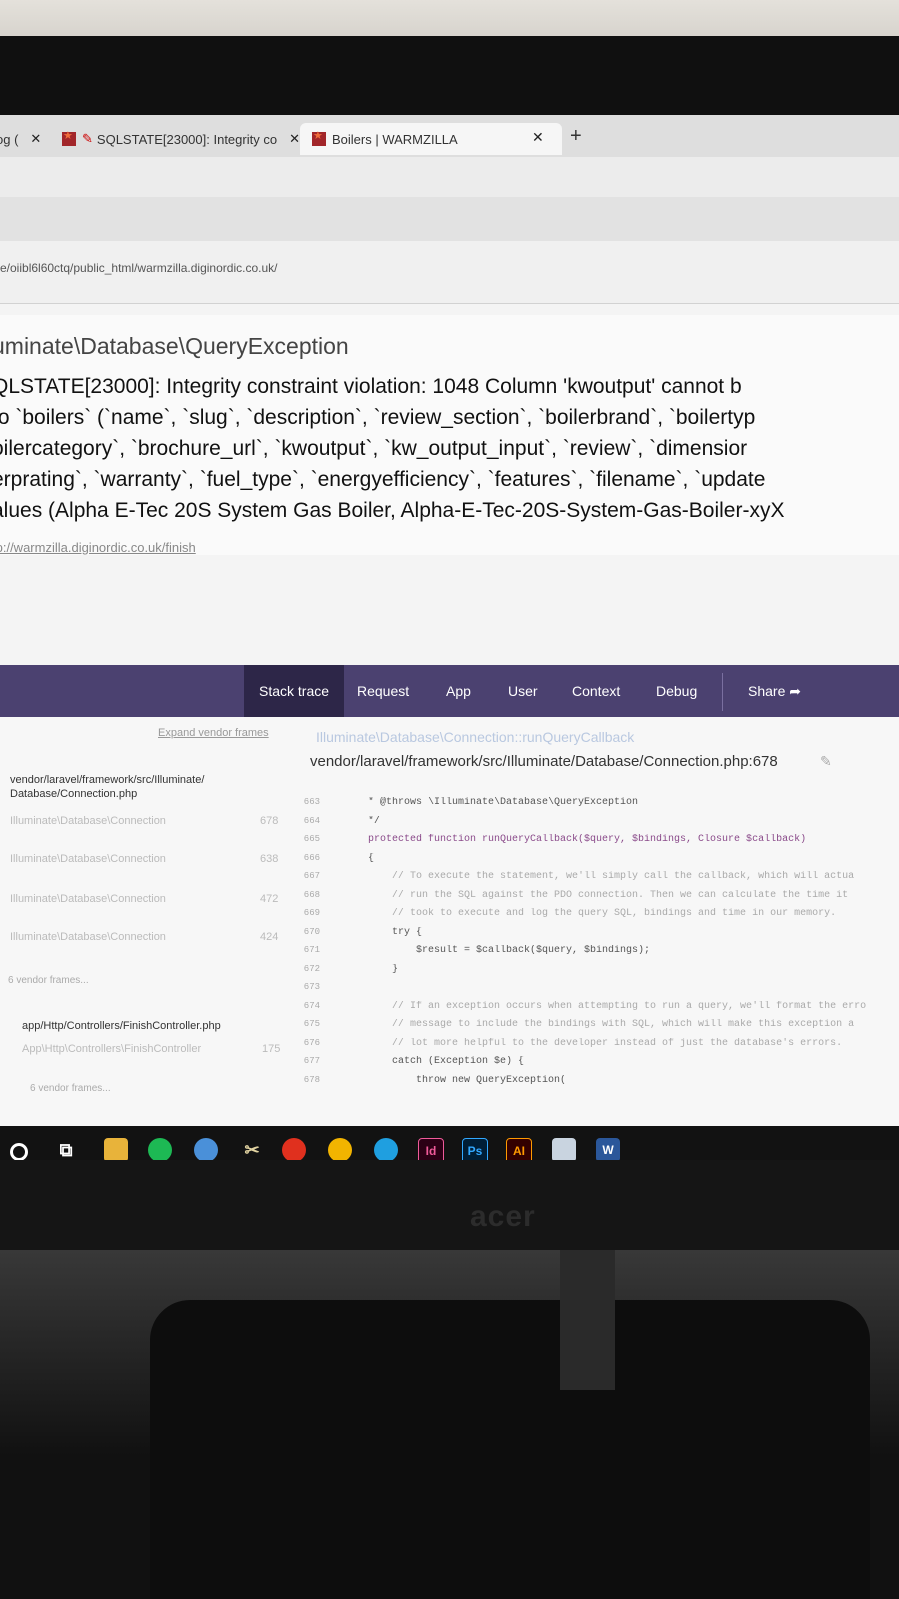 Image resolution: width=899 pixels, height=1599 pixels. Describe the element at coordinates (475, 1149) in the screenshot. I see `photoshop-icon: Ps` at that location.